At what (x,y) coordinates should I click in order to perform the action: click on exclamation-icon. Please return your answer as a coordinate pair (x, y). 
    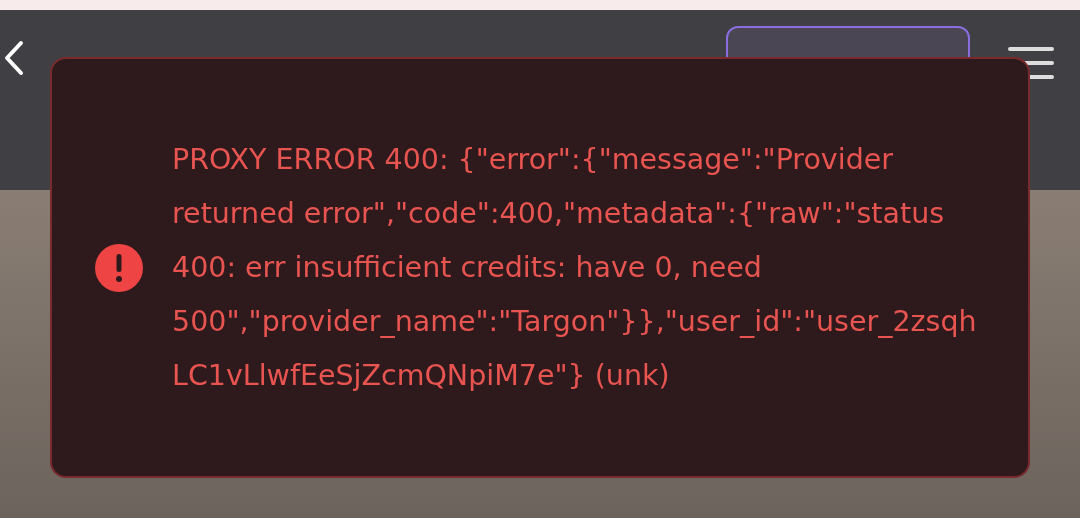
    Looking at the image, I should click on (119, 267).